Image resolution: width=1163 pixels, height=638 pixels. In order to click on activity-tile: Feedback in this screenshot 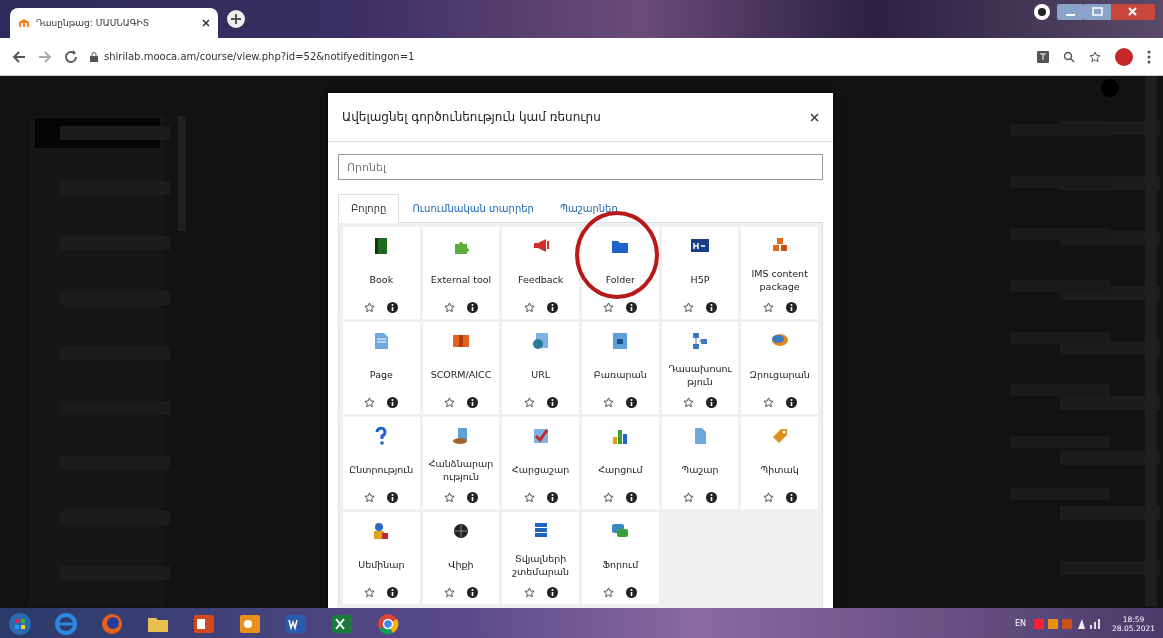, I will do `click(540, 273)`.